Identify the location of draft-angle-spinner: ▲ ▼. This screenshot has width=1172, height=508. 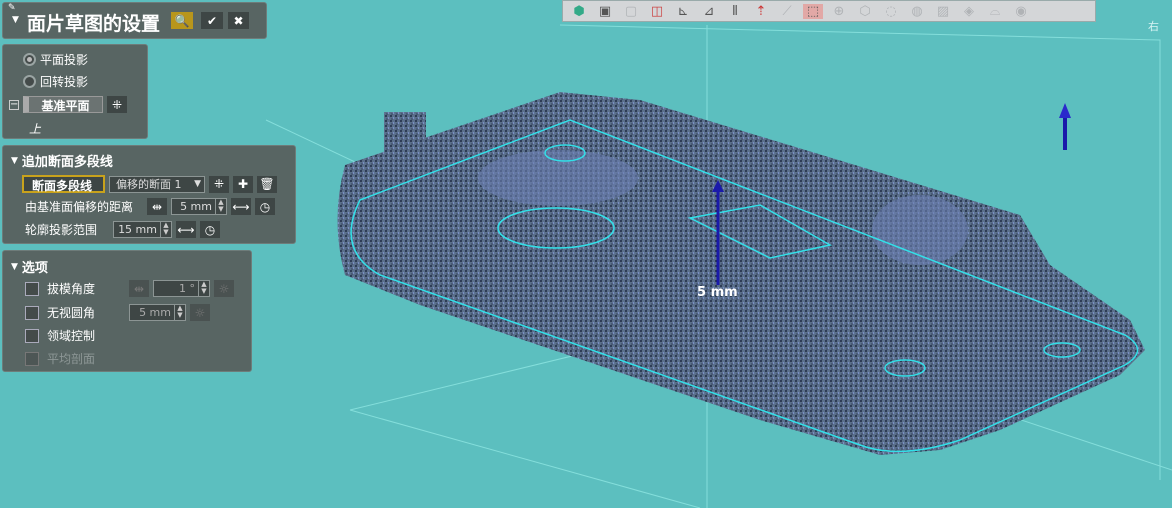
(204, 288).